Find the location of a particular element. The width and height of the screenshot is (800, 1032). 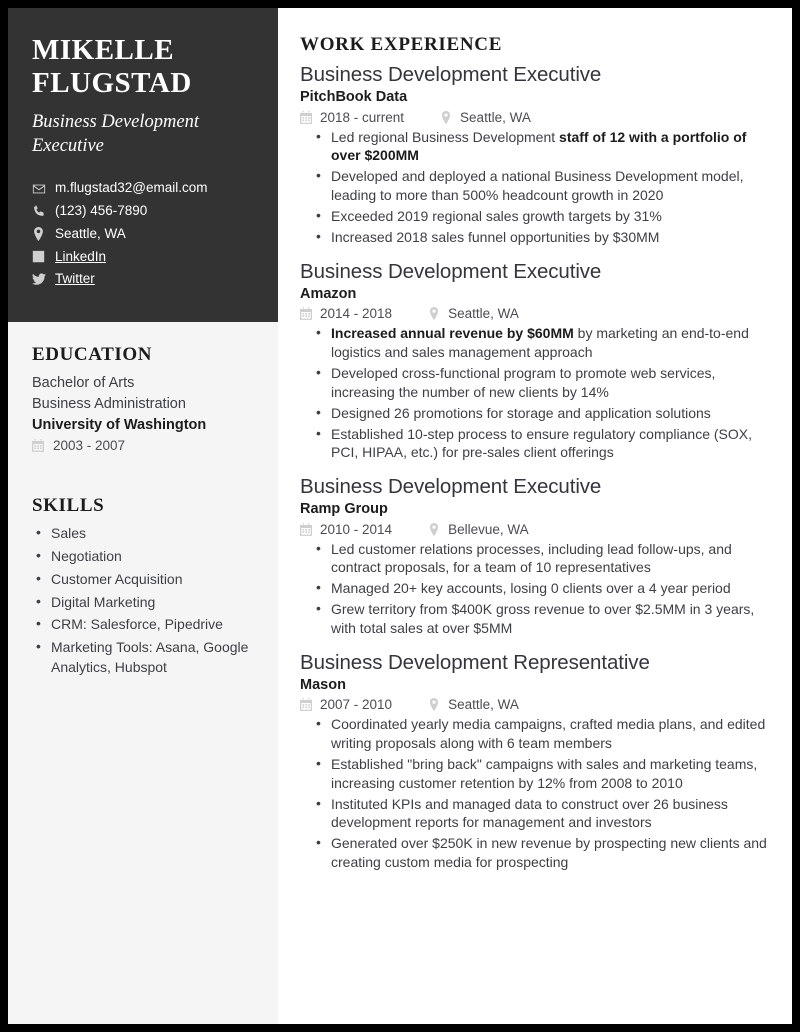

work-experience-heading: WORK EXPERIENCE is located at coordinates (401, 44).